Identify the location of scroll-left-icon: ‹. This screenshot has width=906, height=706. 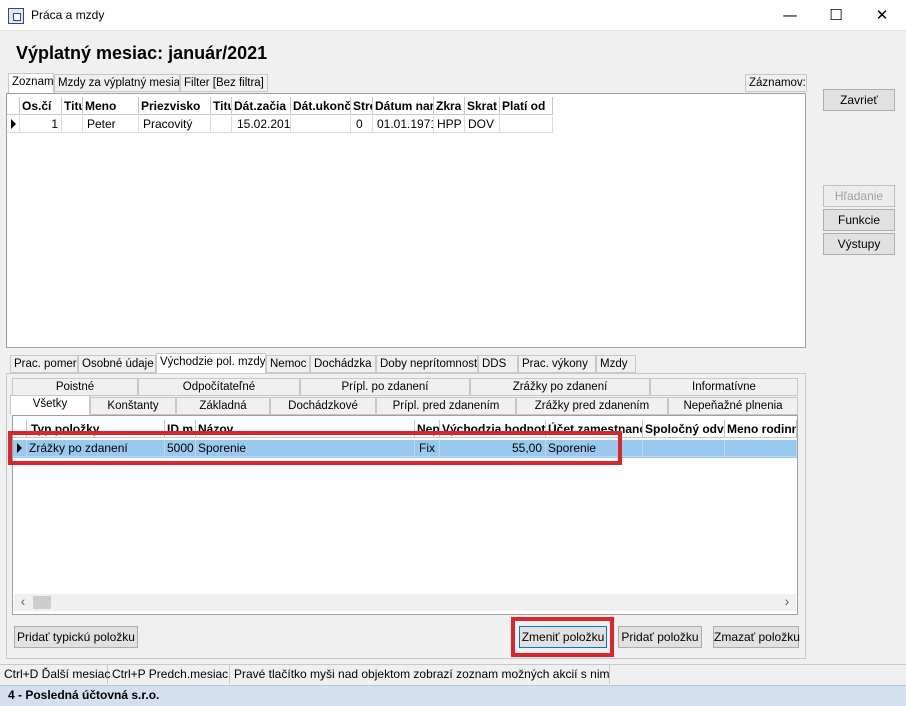
(23, 602).